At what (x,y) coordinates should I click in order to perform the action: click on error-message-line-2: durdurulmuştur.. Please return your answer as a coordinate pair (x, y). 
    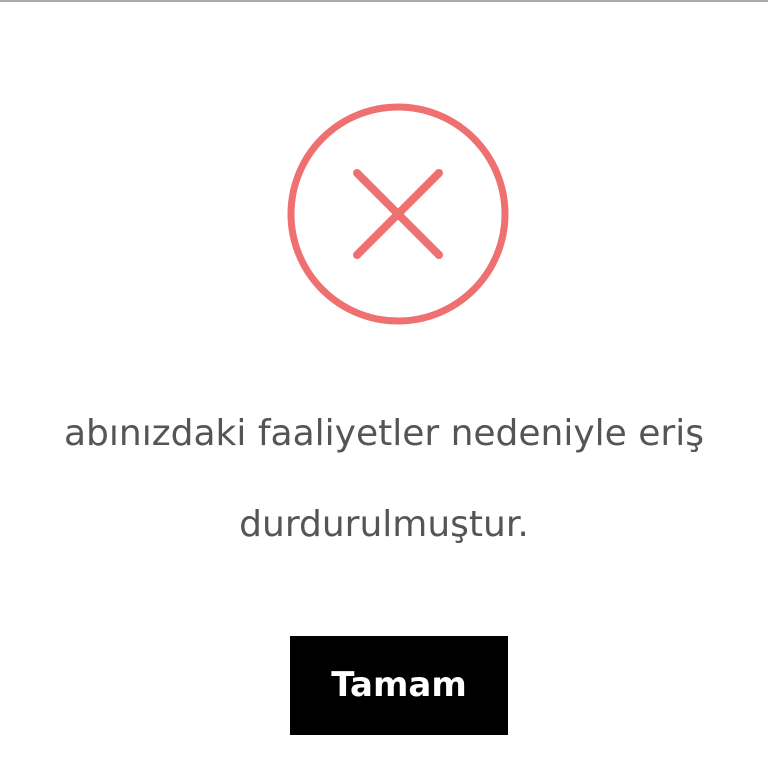
    Looking at the image, I should click on (384, 524).